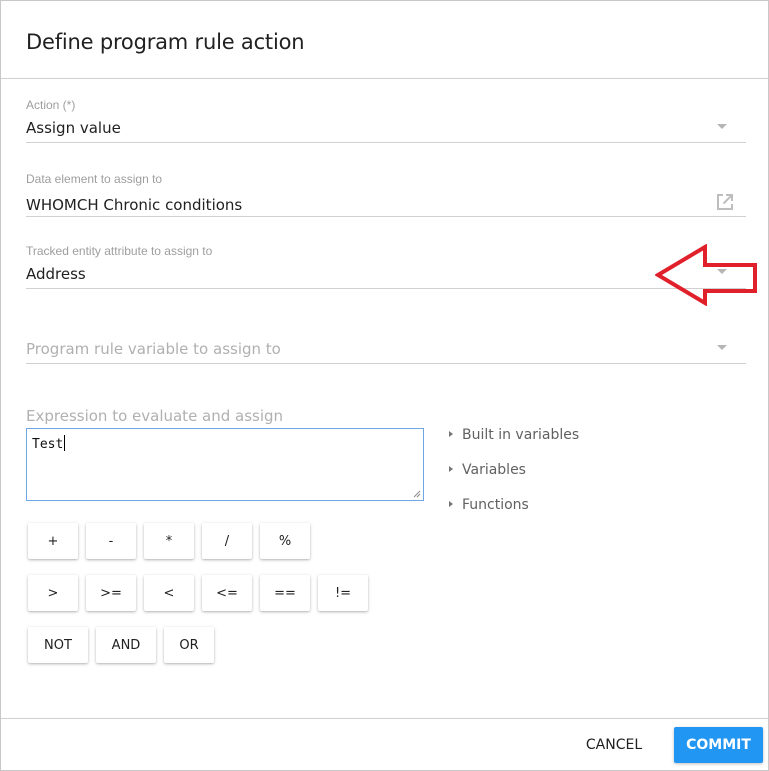 The image size is (769, 771). Describe the element at coordinates (227, 593) in the screenshot. I see `operator-less-equal-button: <=` at that location.